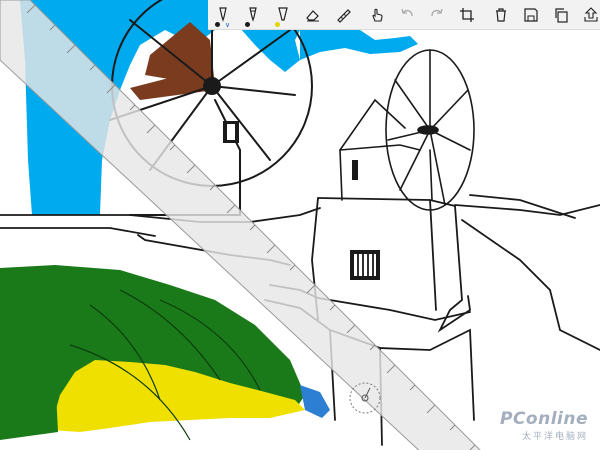  I want to click on edit-group, so click(422, 15).